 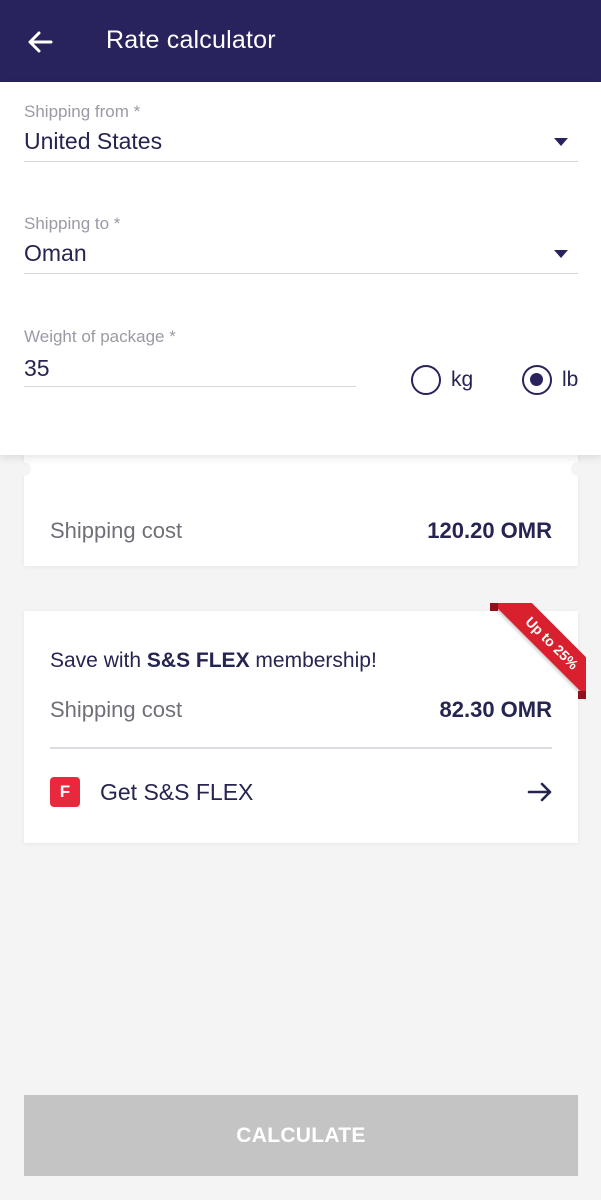 I want to click on flex-save-suffix: membership!, so click(x=313, y=660).